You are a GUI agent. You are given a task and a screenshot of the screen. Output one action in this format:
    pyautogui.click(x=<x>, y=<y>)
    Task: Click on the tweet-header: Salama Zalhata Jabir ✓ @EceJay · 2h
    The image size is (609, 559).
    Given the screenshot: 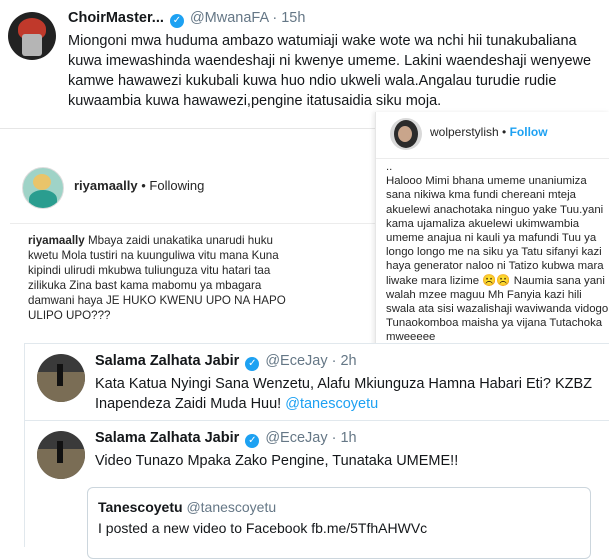 What is the action you would take?
    pyautogui.click(x=226, y=362)
    